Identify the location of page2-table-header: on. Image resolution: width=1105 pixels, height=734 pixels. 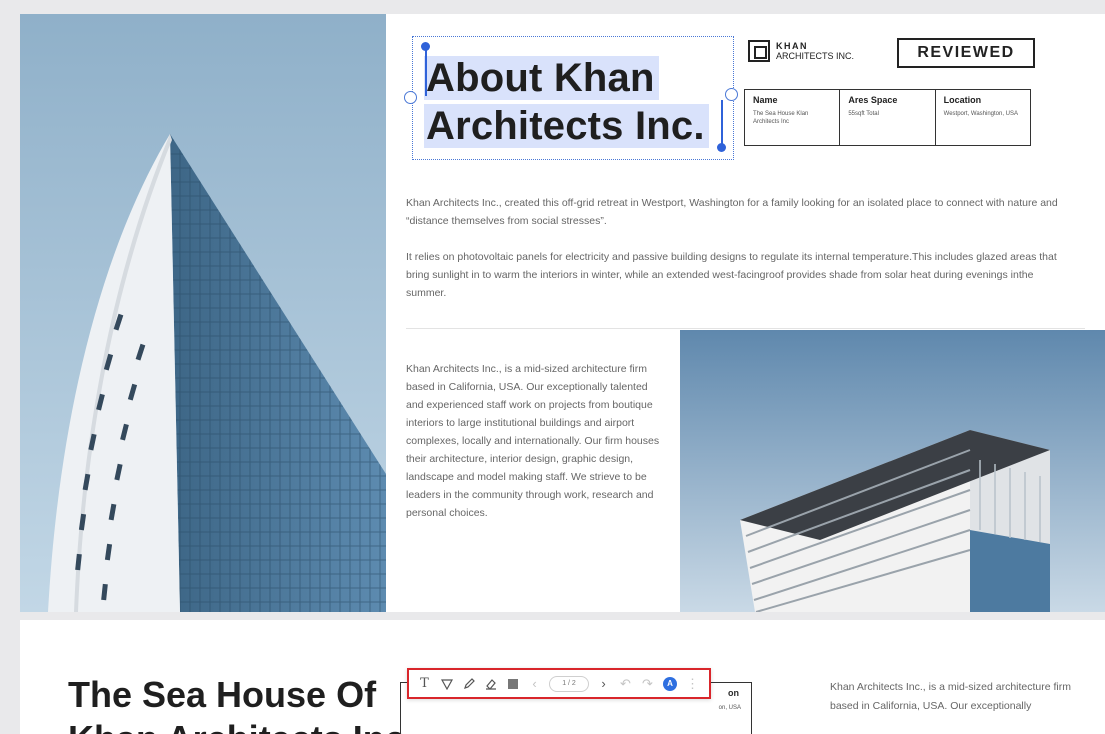
(733, 693).